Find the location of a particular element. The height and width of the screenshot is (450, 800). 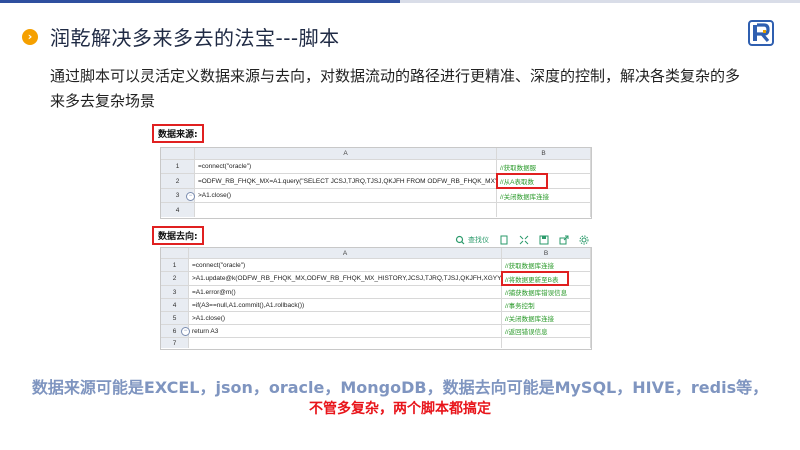

find-label: 查找仪 is located at coordinates (478, 240).